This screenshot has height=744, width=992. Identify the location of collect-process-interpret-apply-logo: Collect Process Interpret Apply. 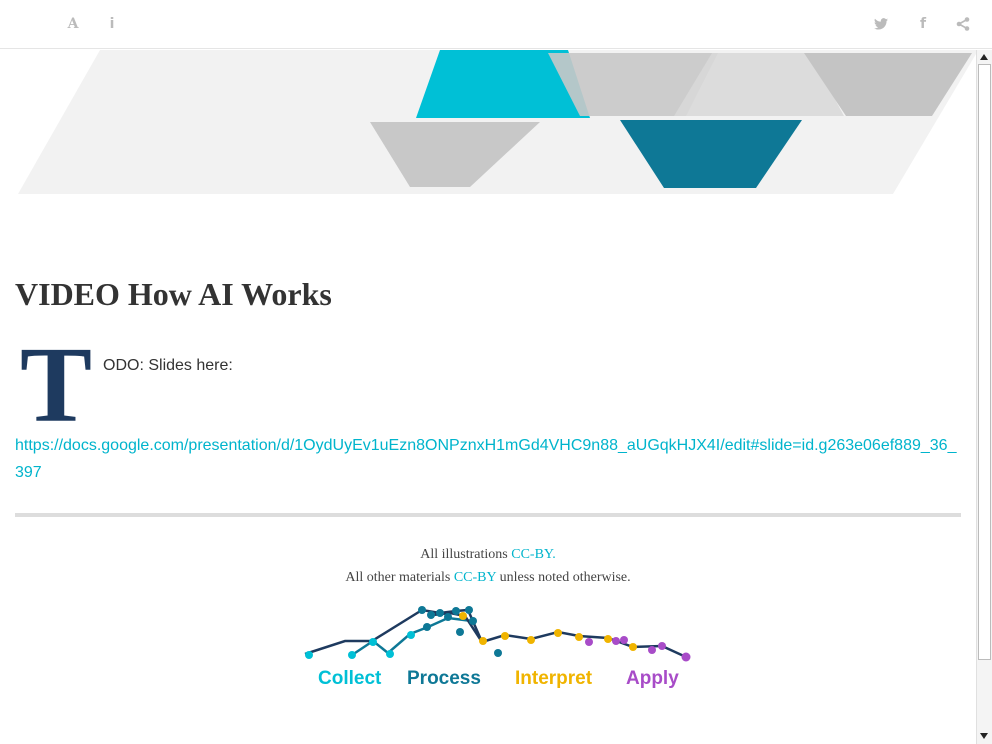
(497, 647).